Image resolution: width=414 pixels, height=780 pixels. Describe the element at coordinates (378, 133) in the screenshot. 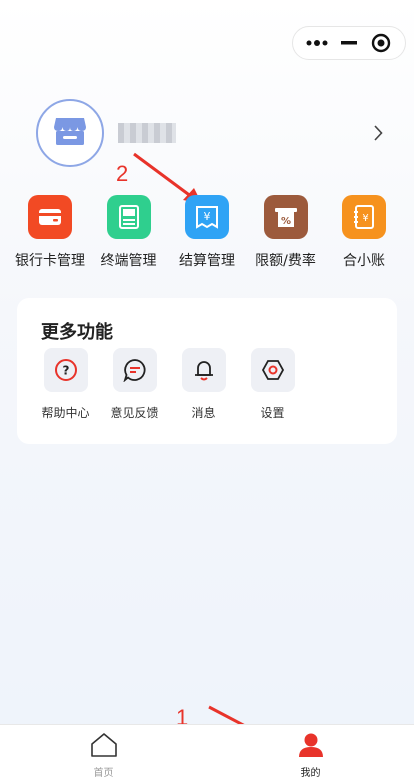

I see `chevron-right-icon` at that location.